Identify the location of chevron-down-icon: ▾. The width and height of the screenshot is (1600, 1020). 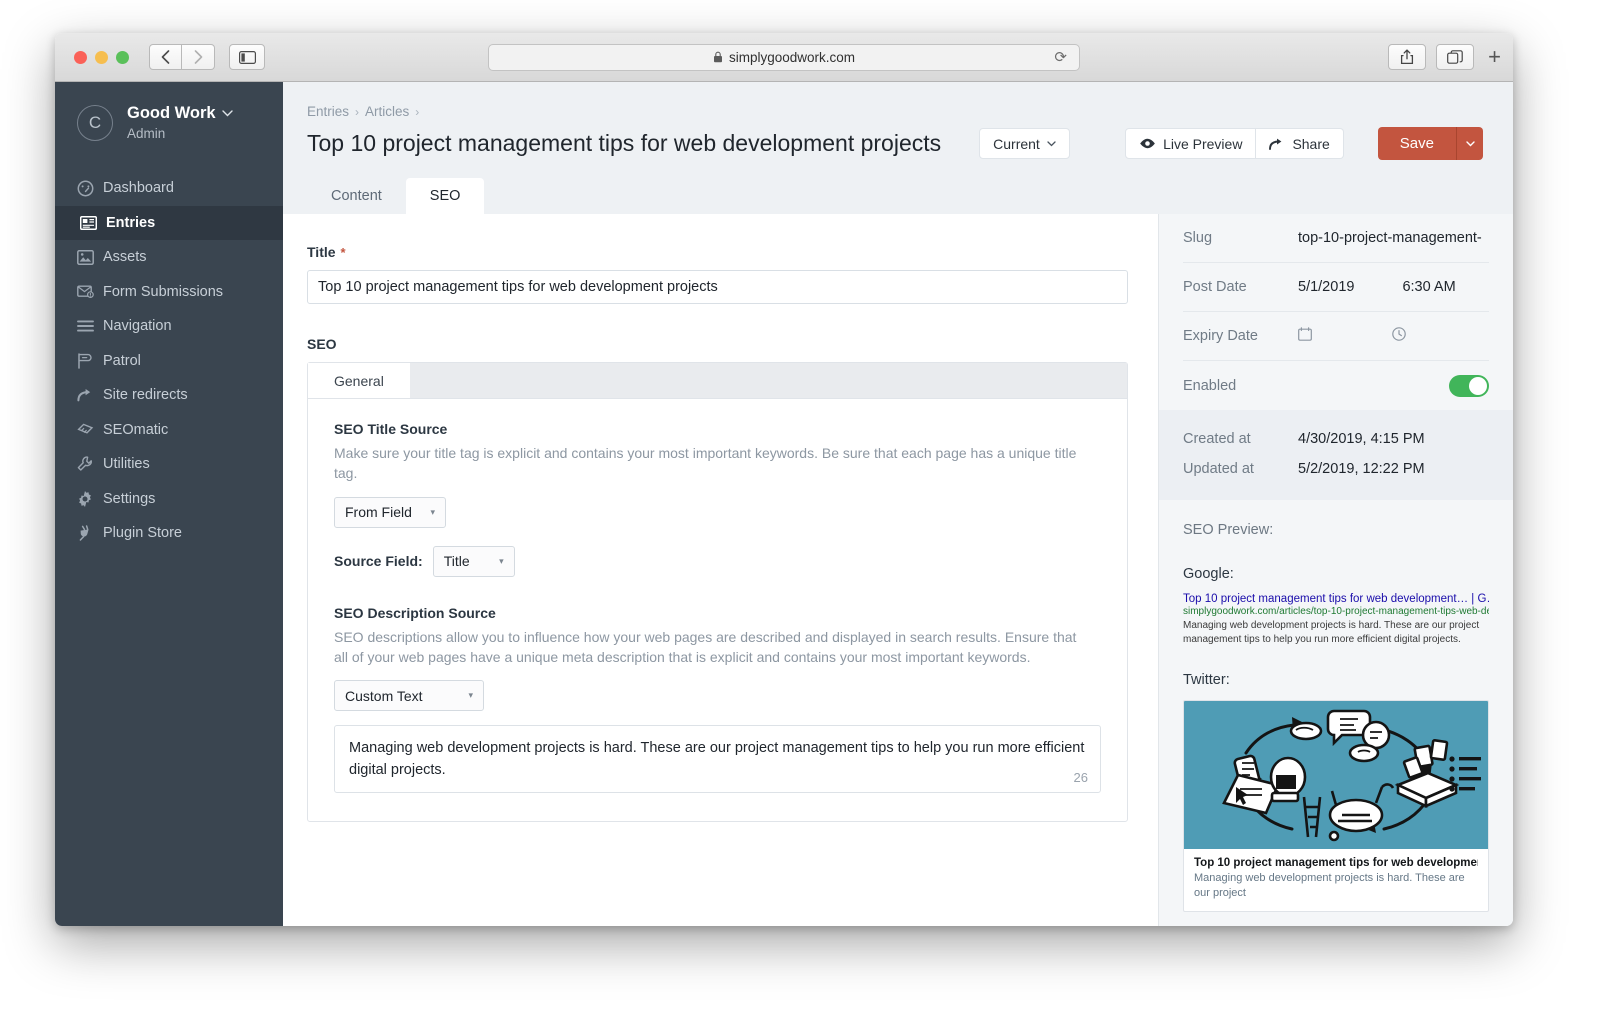
(501, 560).